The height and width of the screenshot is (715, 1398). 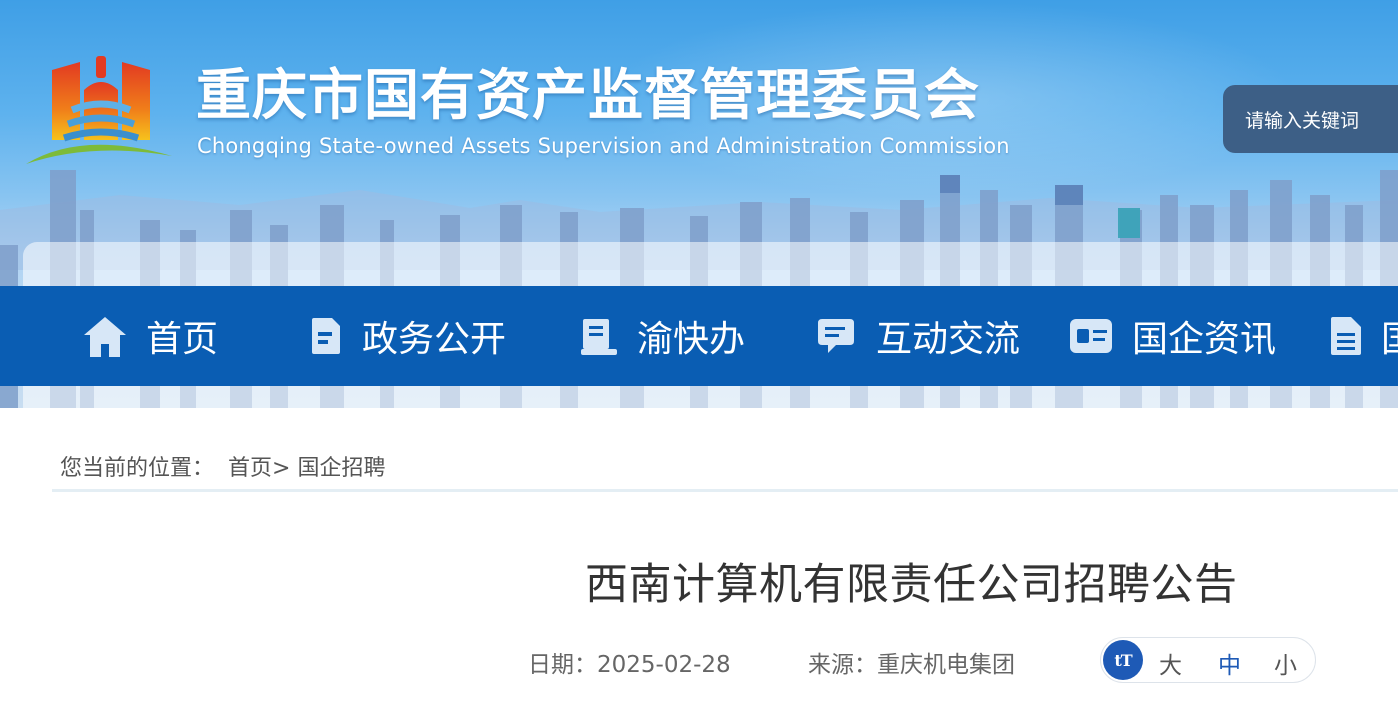 I want to click on article-title: 西南计算机有限责任公司招聘公告, so click(x=911, y=585).